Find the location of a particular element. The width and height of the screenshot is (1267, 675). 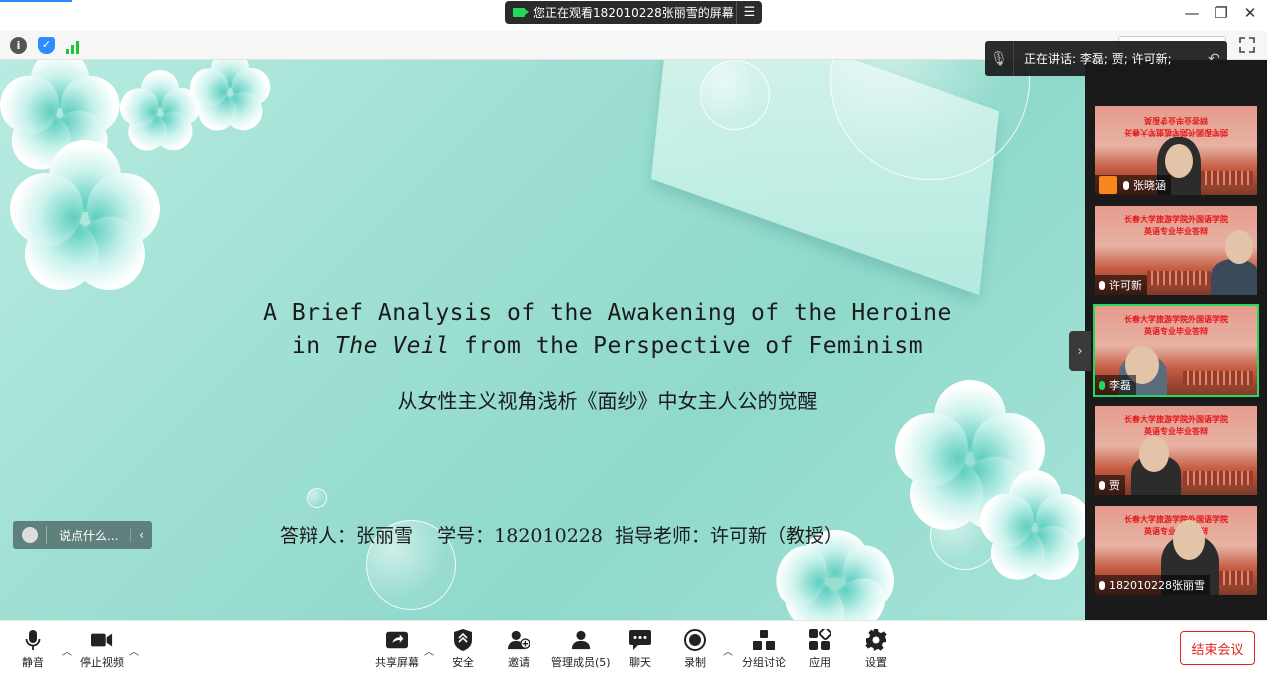

breakout-rooms-button: 分组讨论 is located at coordinates (764, 649).